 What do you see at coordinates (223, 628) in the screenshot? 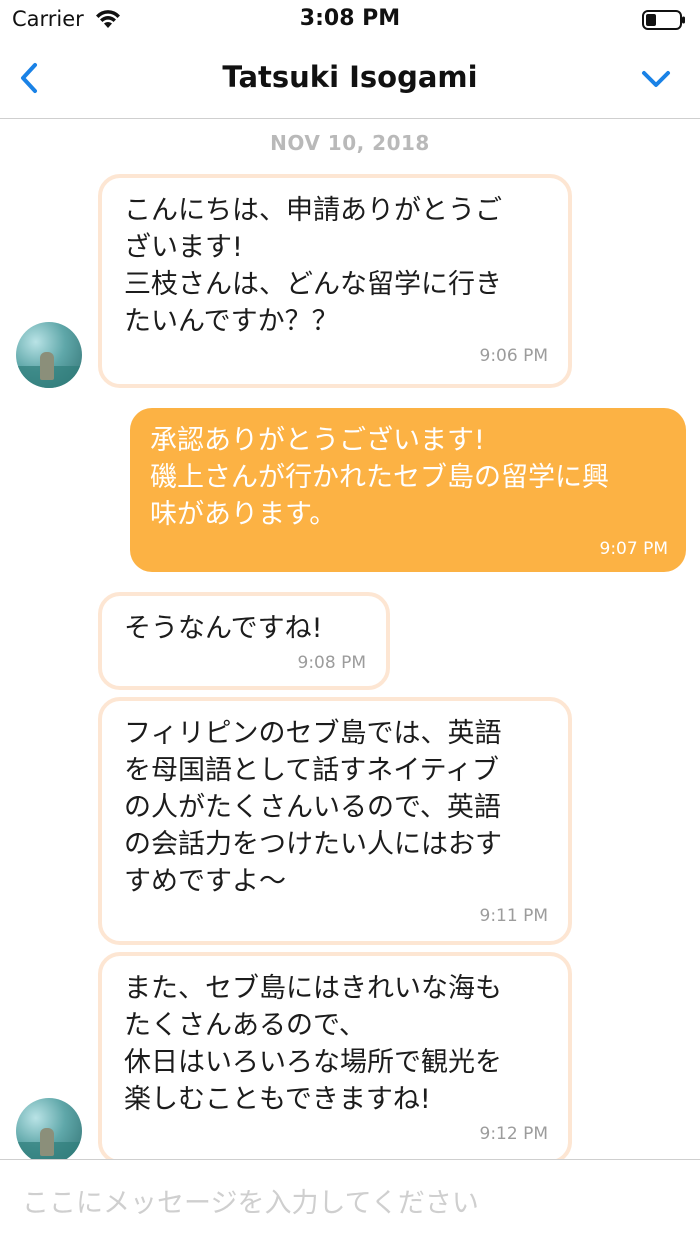
I see `message-text: そうなんですね!` at bounding box center [223, 628].